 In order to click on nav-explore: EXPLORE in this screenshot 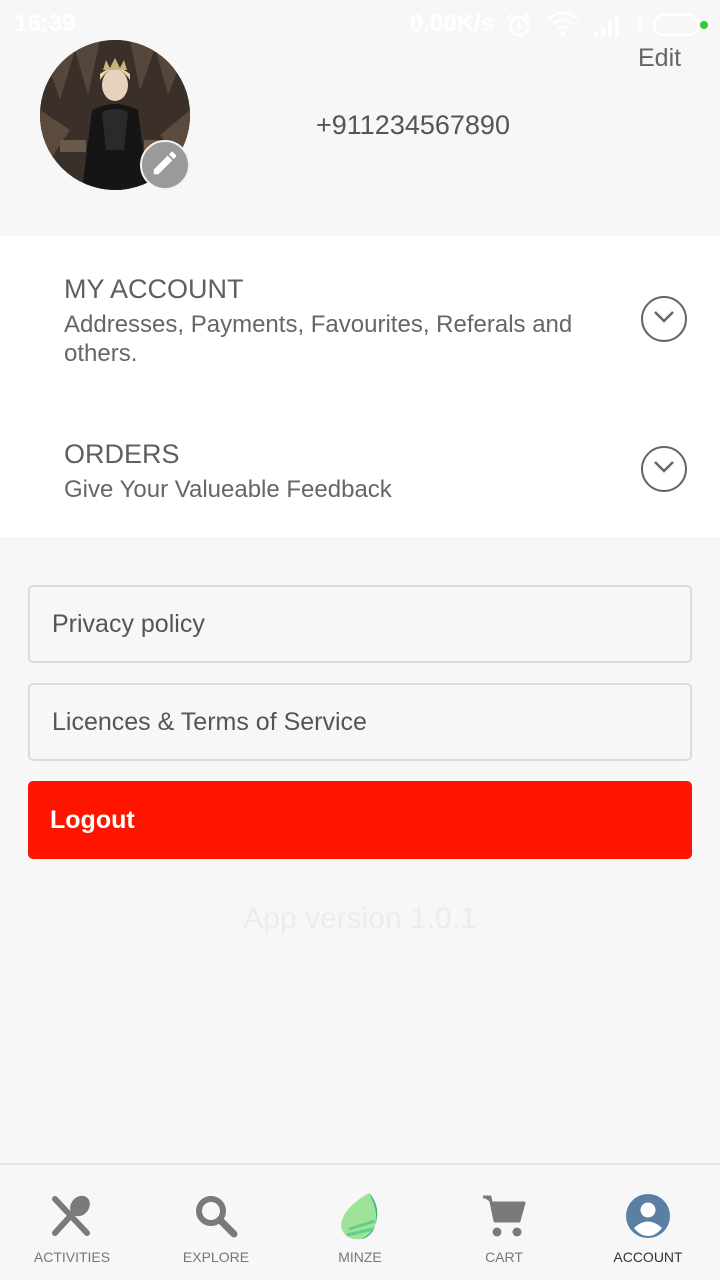, I will do `click(216, 1222)`.